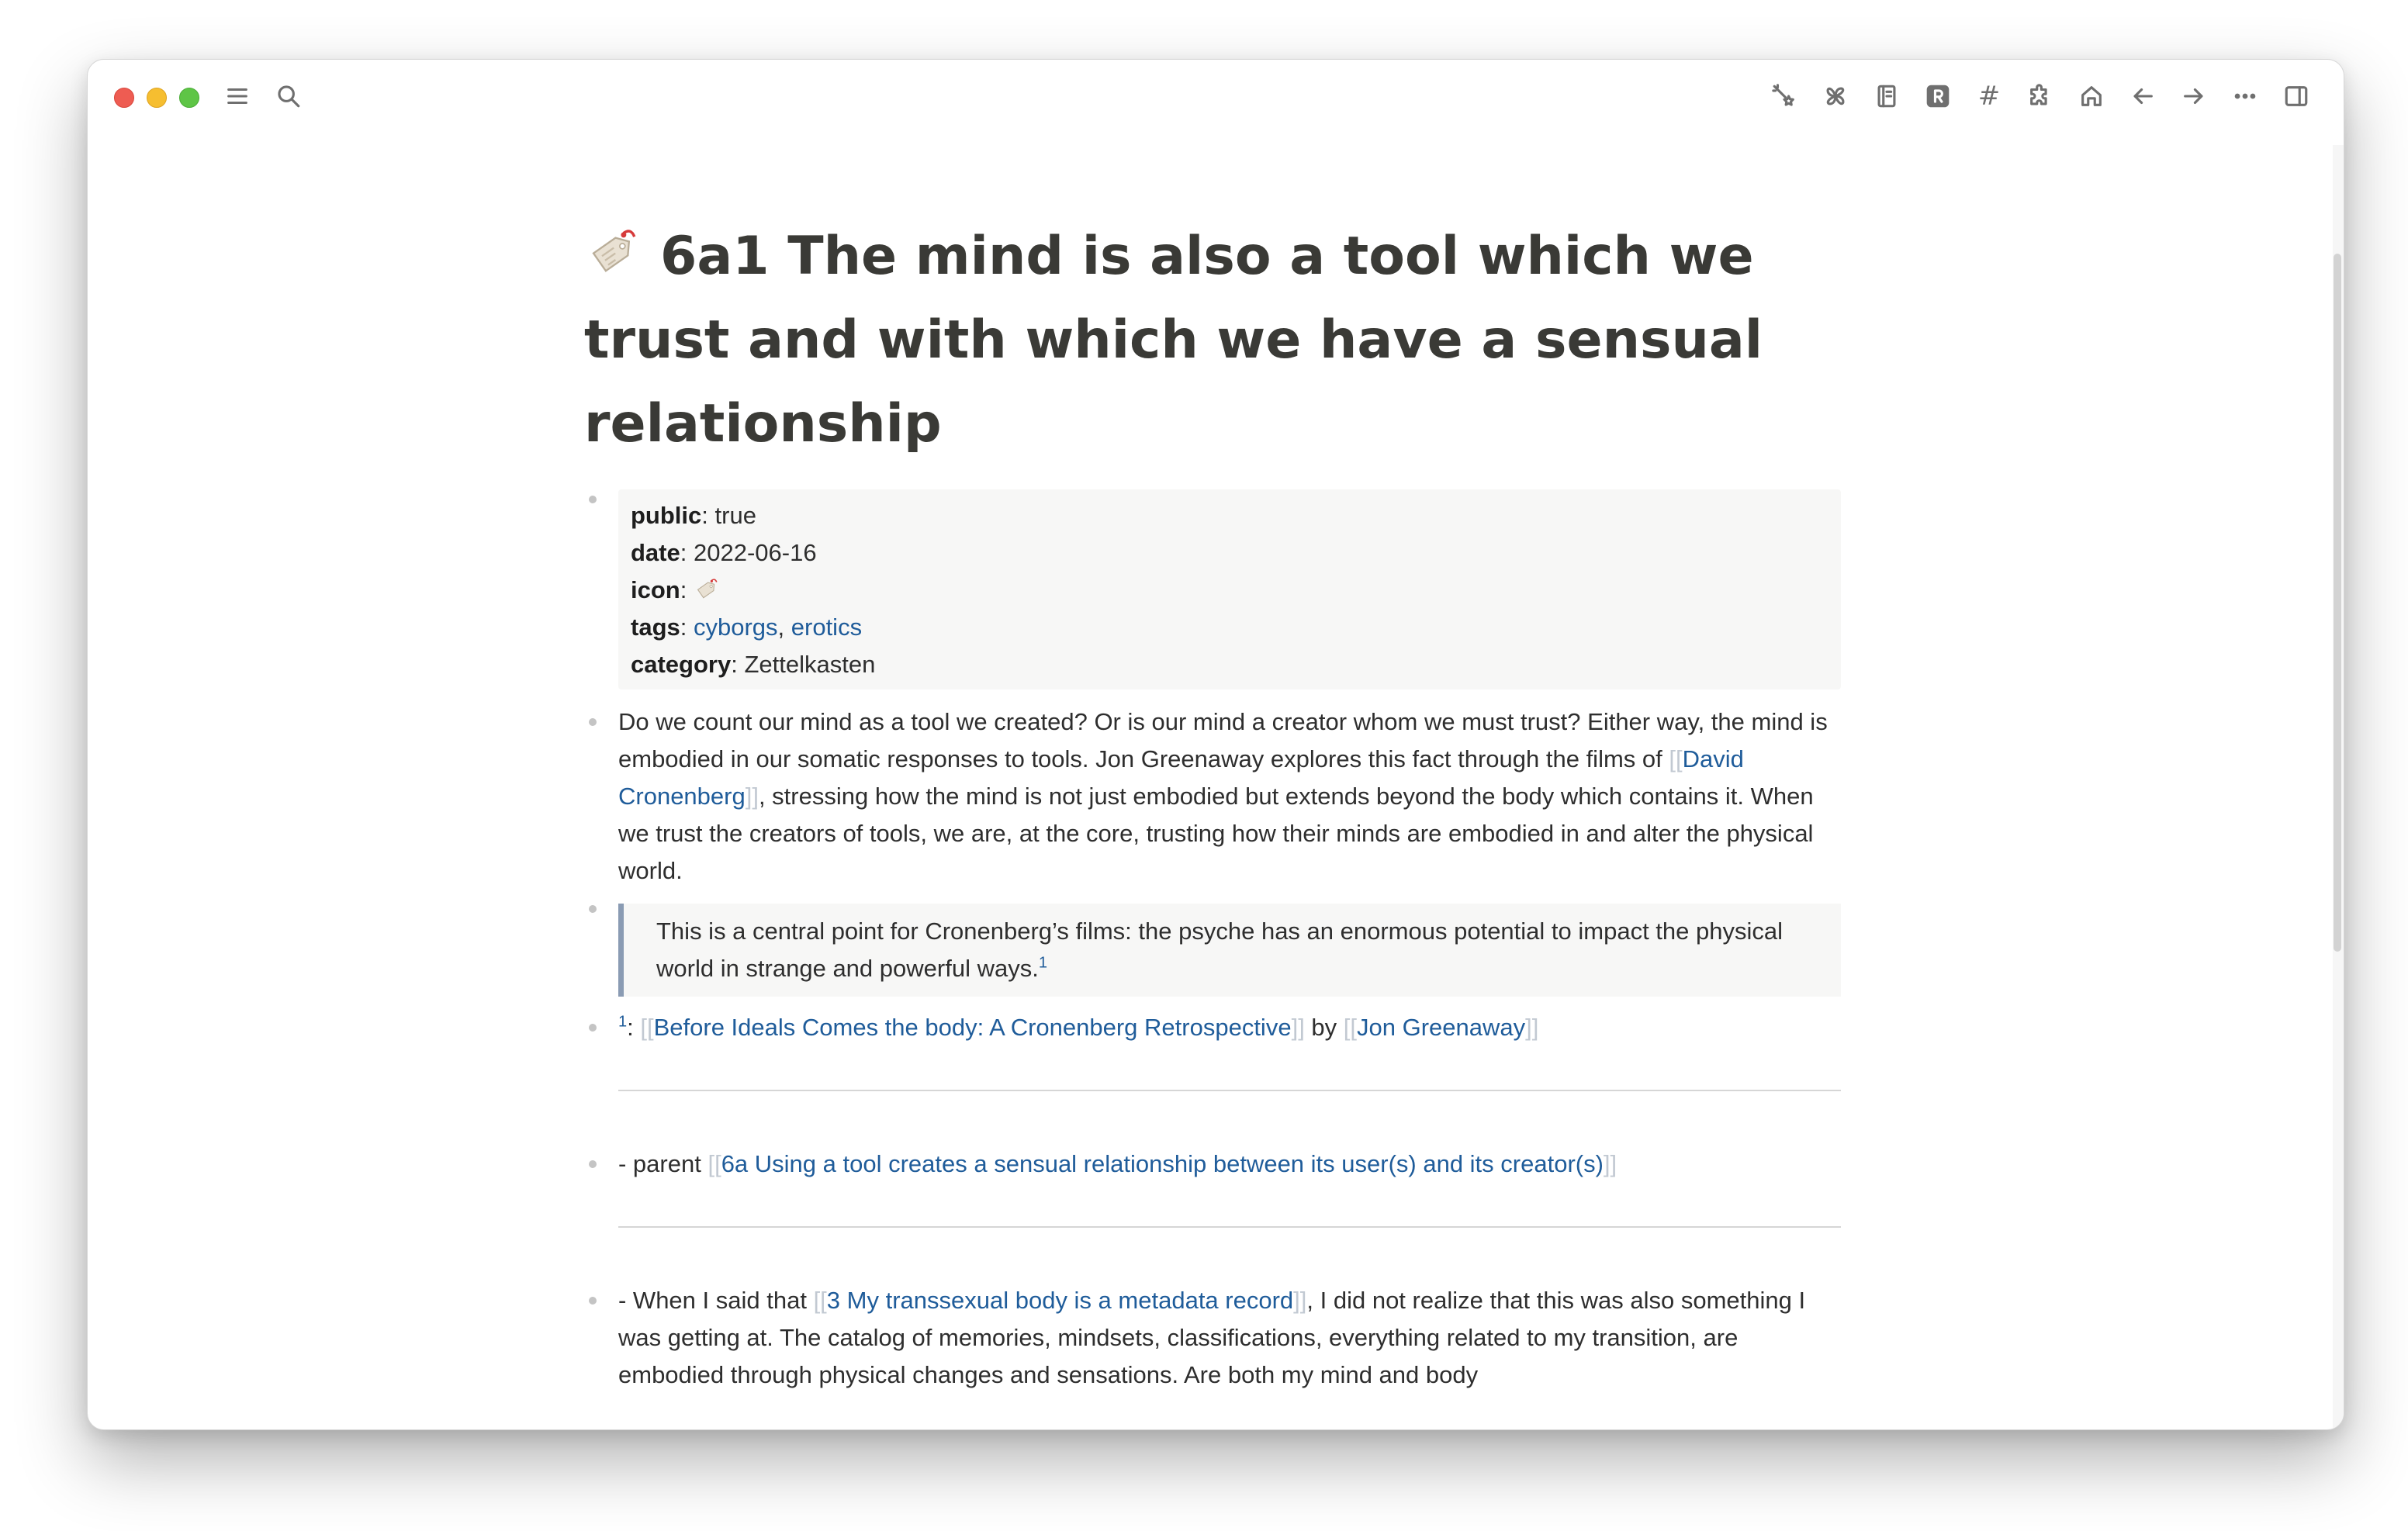  Describe the element at coordinates (826, 627) in the screenshot. I see `tag-link-erotics: erotics` at that location.